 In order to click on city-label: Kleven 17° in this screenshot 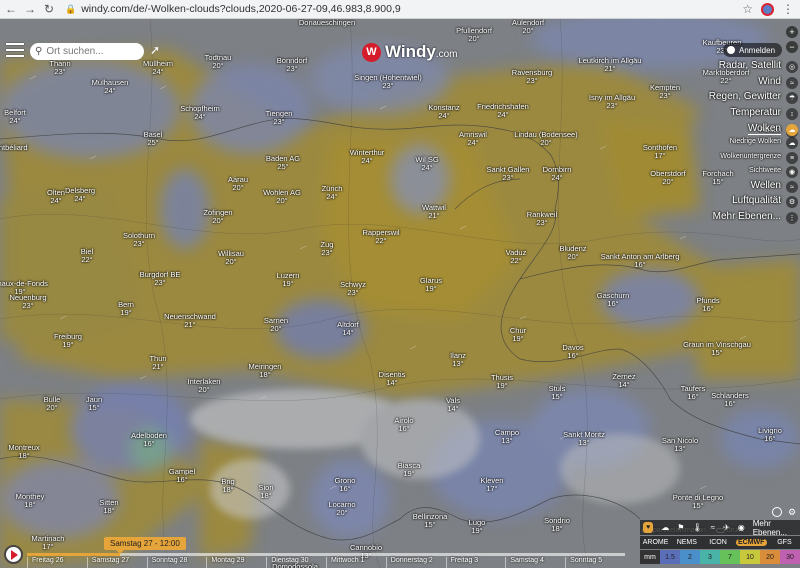, I will do `click(492, 485)`.